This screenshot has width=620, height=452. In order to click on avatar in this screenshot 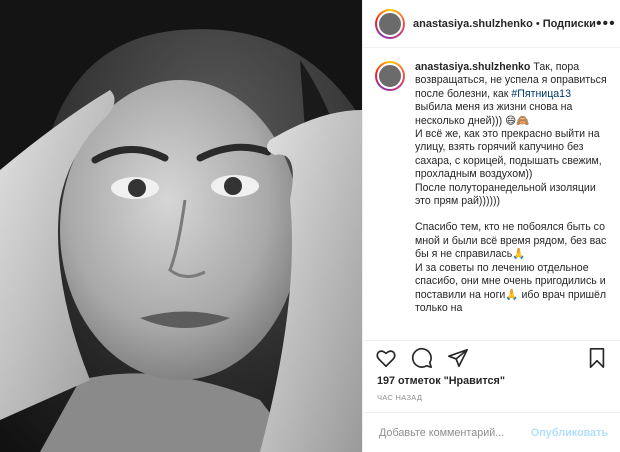, I will do `click(390, 23)`.